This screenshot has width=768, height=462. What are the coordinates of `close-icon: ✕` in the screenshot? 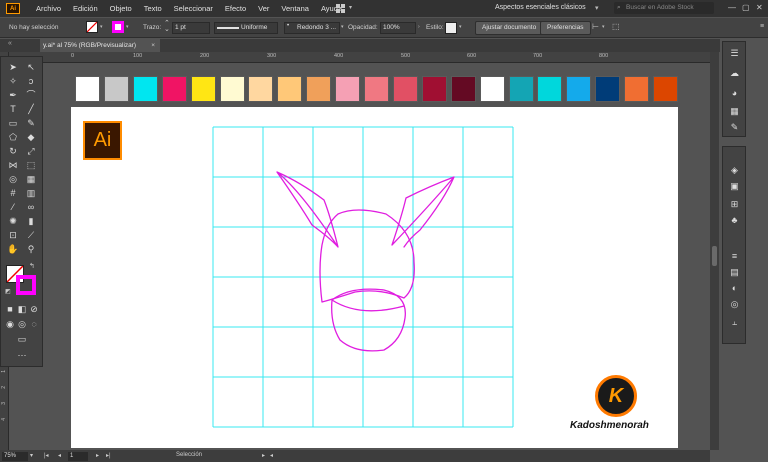 It's located at (759, 7).